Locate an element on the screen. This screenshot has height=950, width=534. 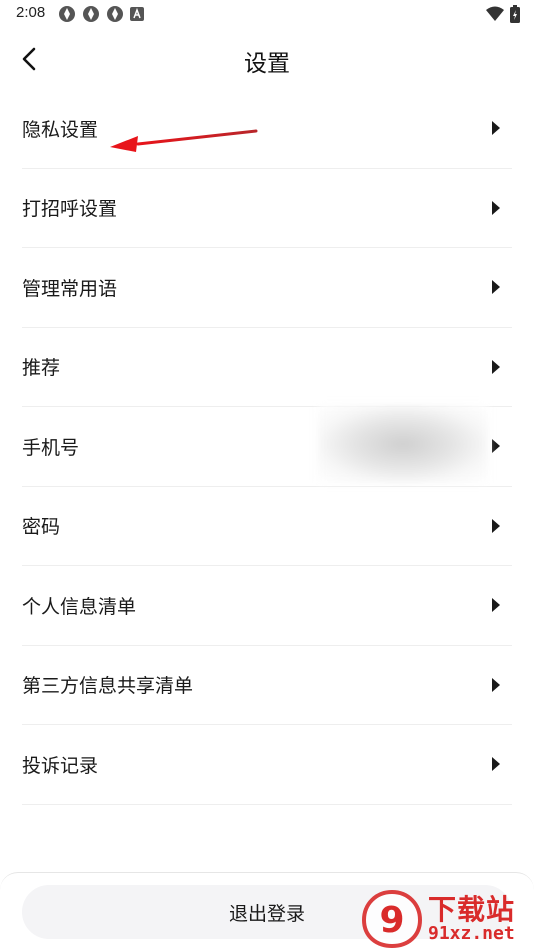
annotation-arrow-icon is located at coordinates (184, 140).